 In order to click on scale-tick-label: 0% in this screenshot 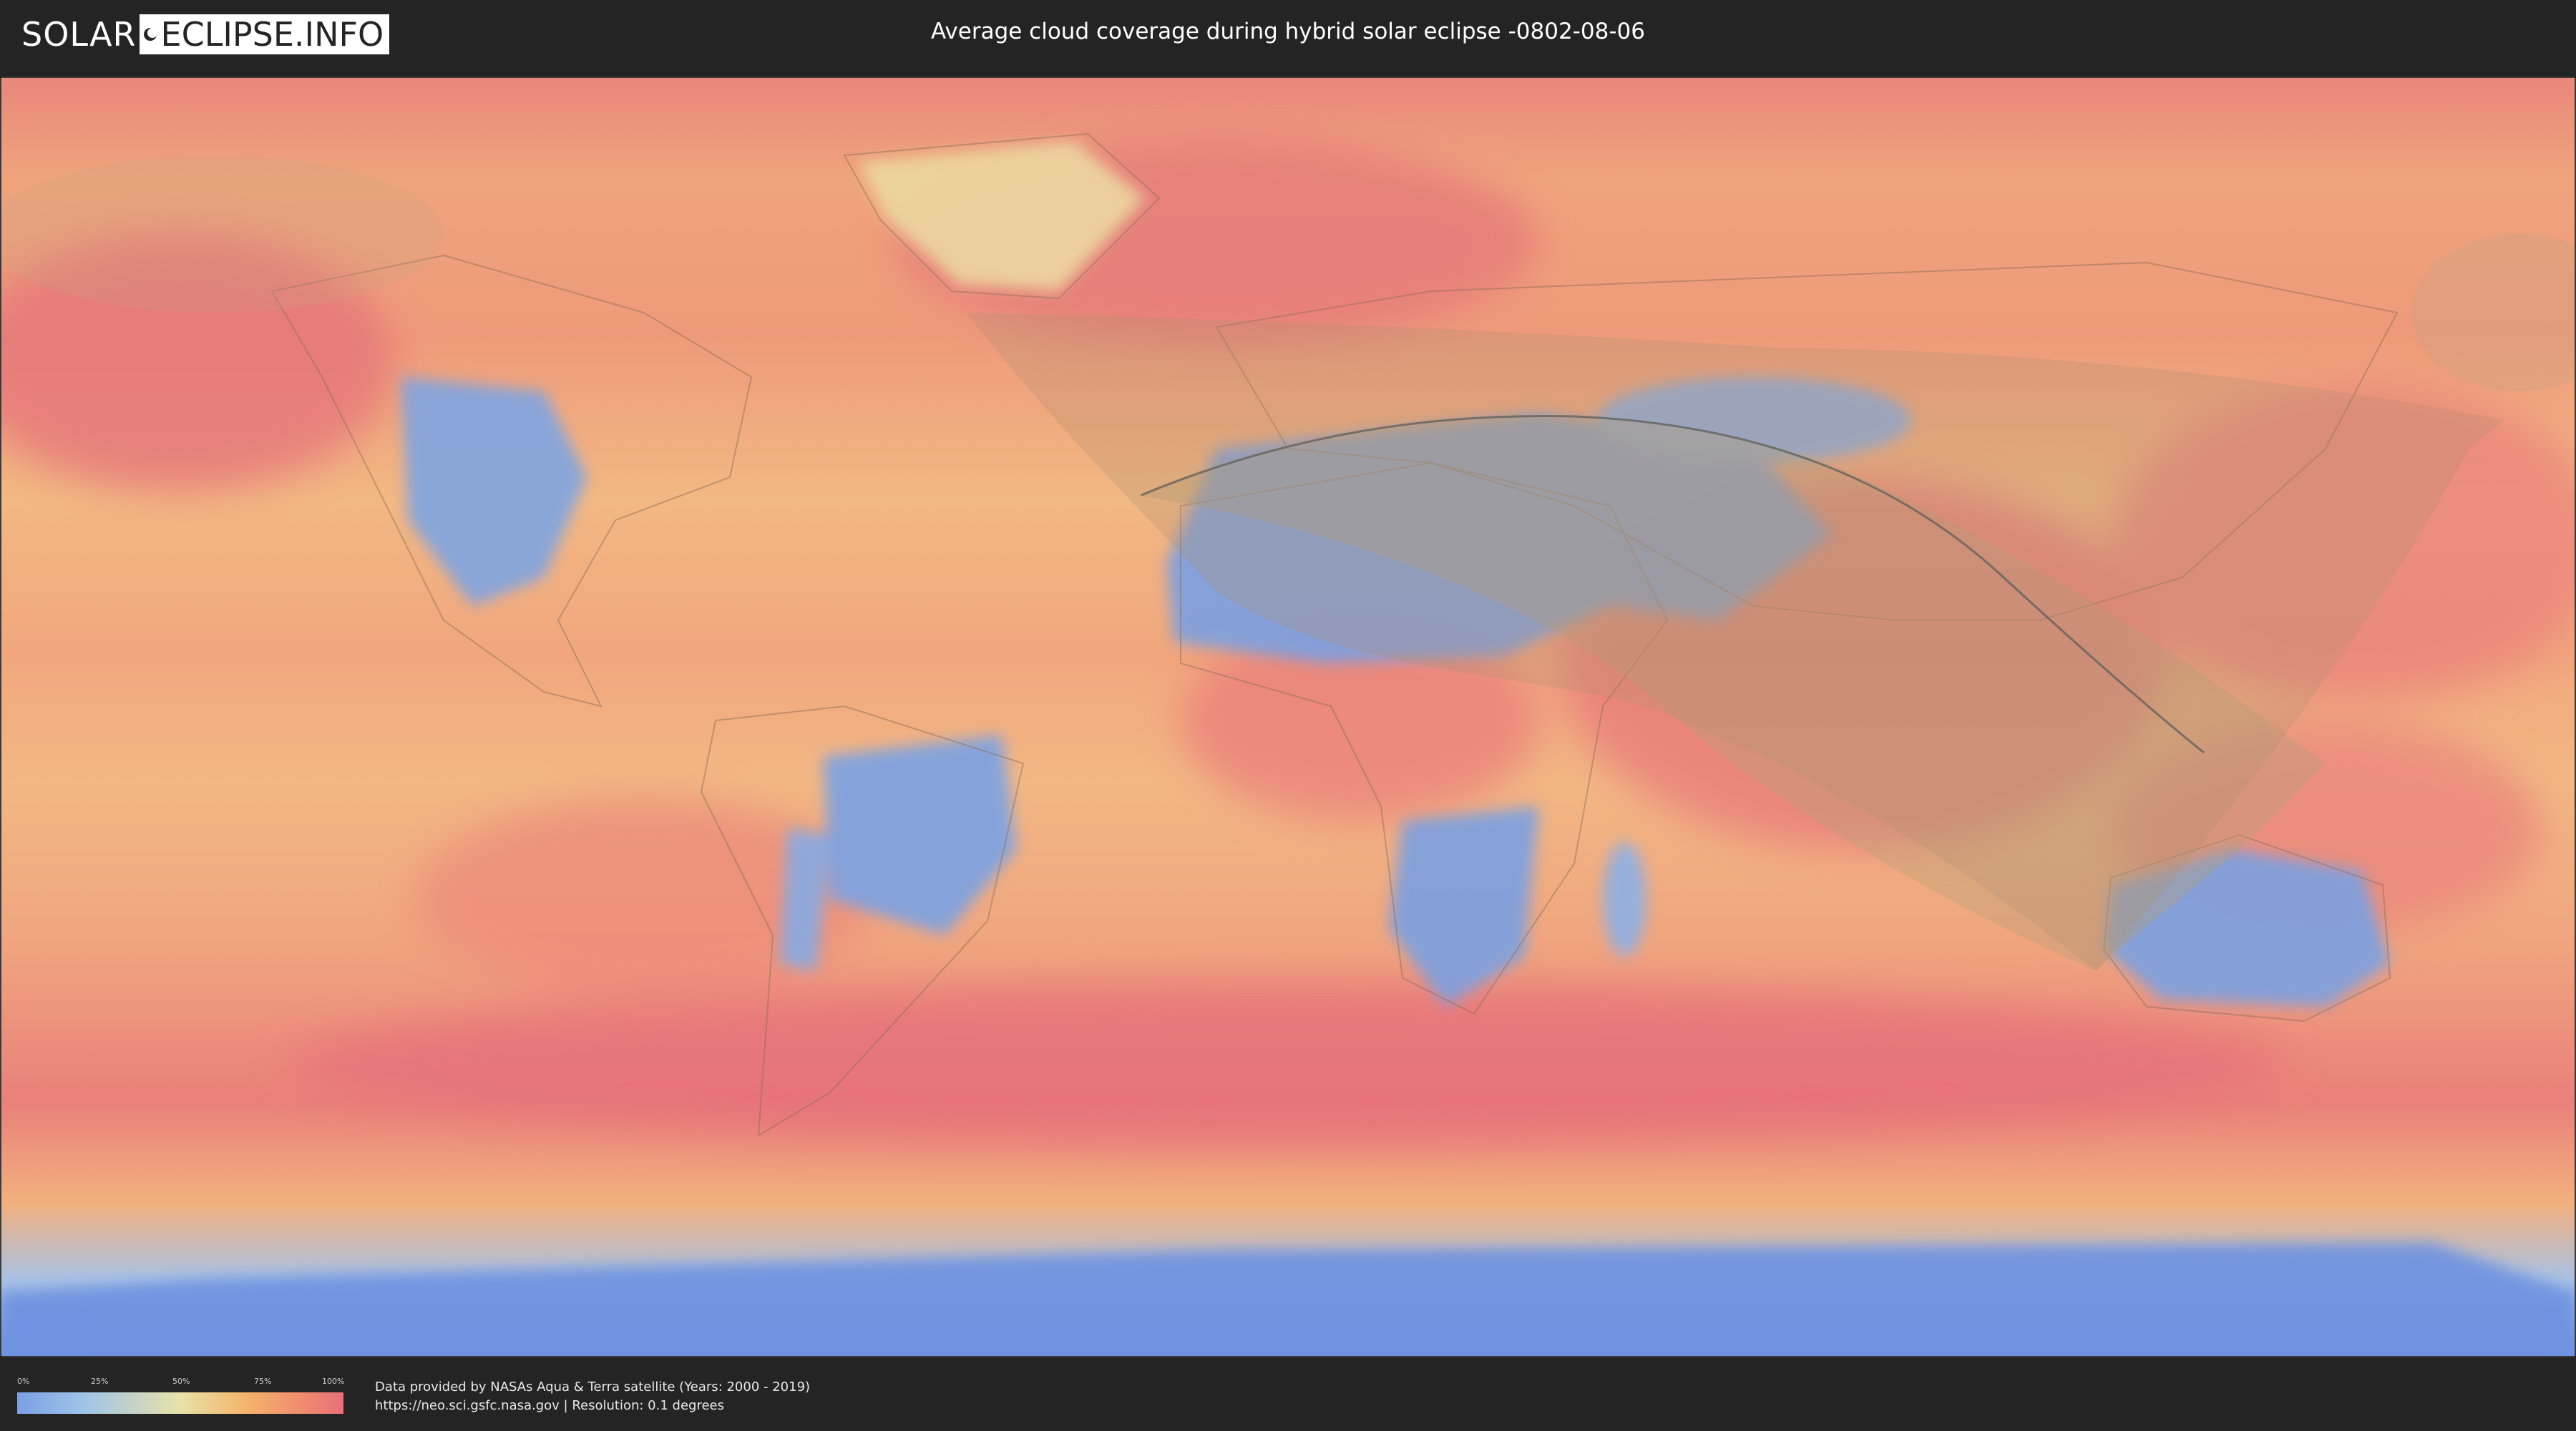, I will do `click(23, 1382)`.